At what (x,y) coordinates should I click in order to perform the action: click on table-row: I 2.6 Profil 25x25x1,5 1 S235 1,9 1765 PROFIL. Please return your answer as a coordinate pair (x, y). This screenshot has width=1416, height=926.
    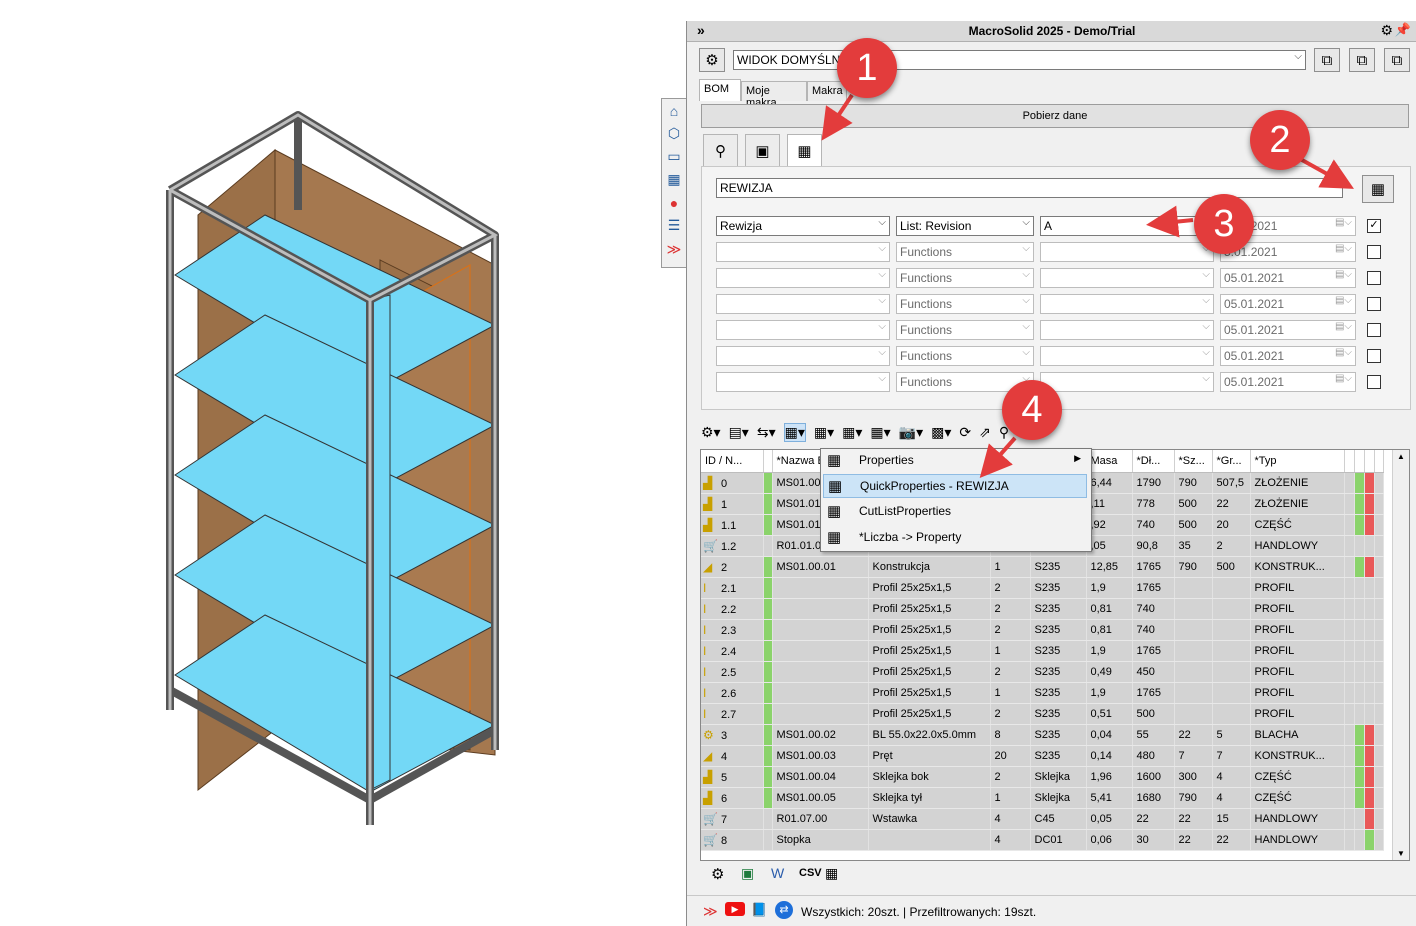
    Looking at the image, I should click on (1042, 693).